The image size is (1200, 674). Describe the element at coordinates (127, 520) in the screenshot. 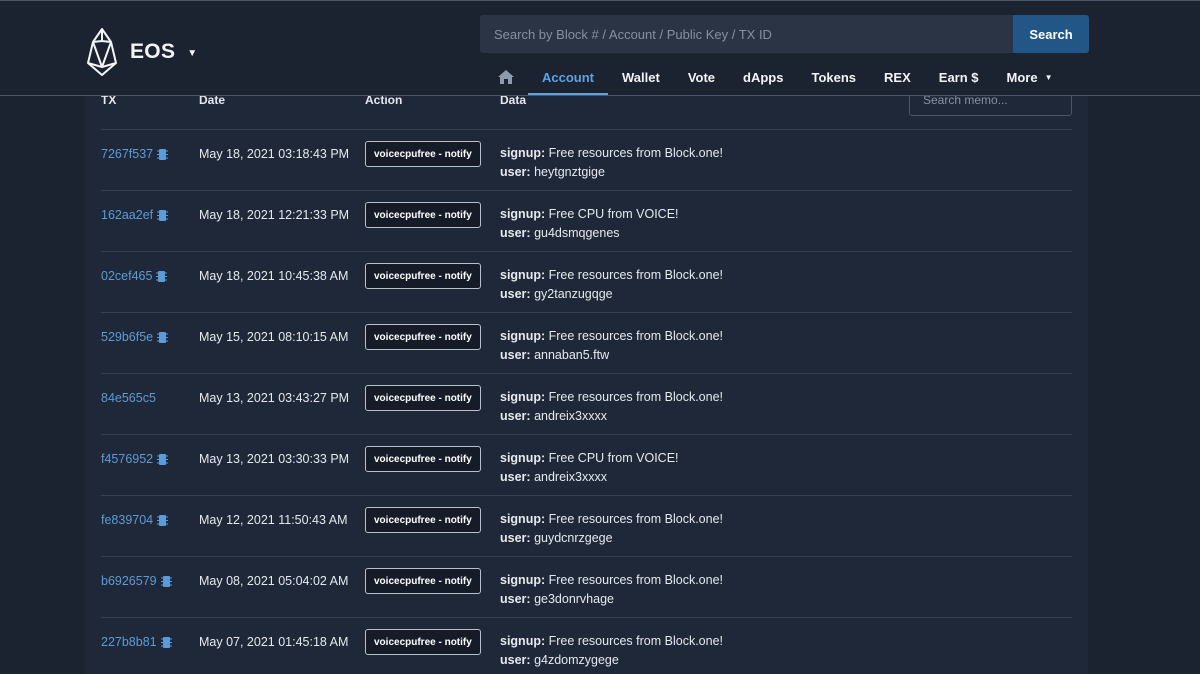

I see `tx-id: fe839704` at that location.